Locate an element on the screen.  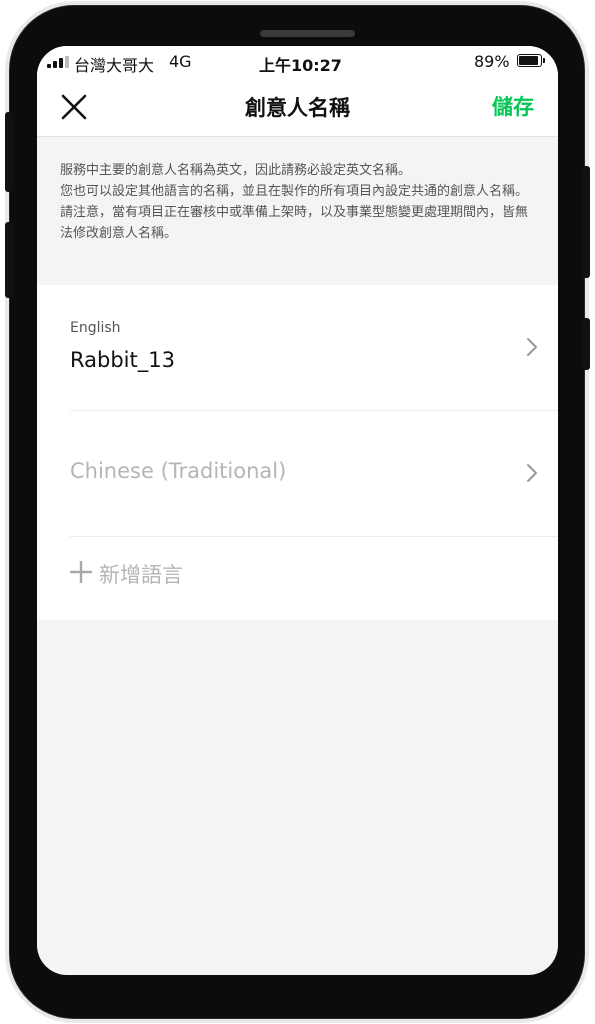
side-button-volume is located at coordinates (9, 260).